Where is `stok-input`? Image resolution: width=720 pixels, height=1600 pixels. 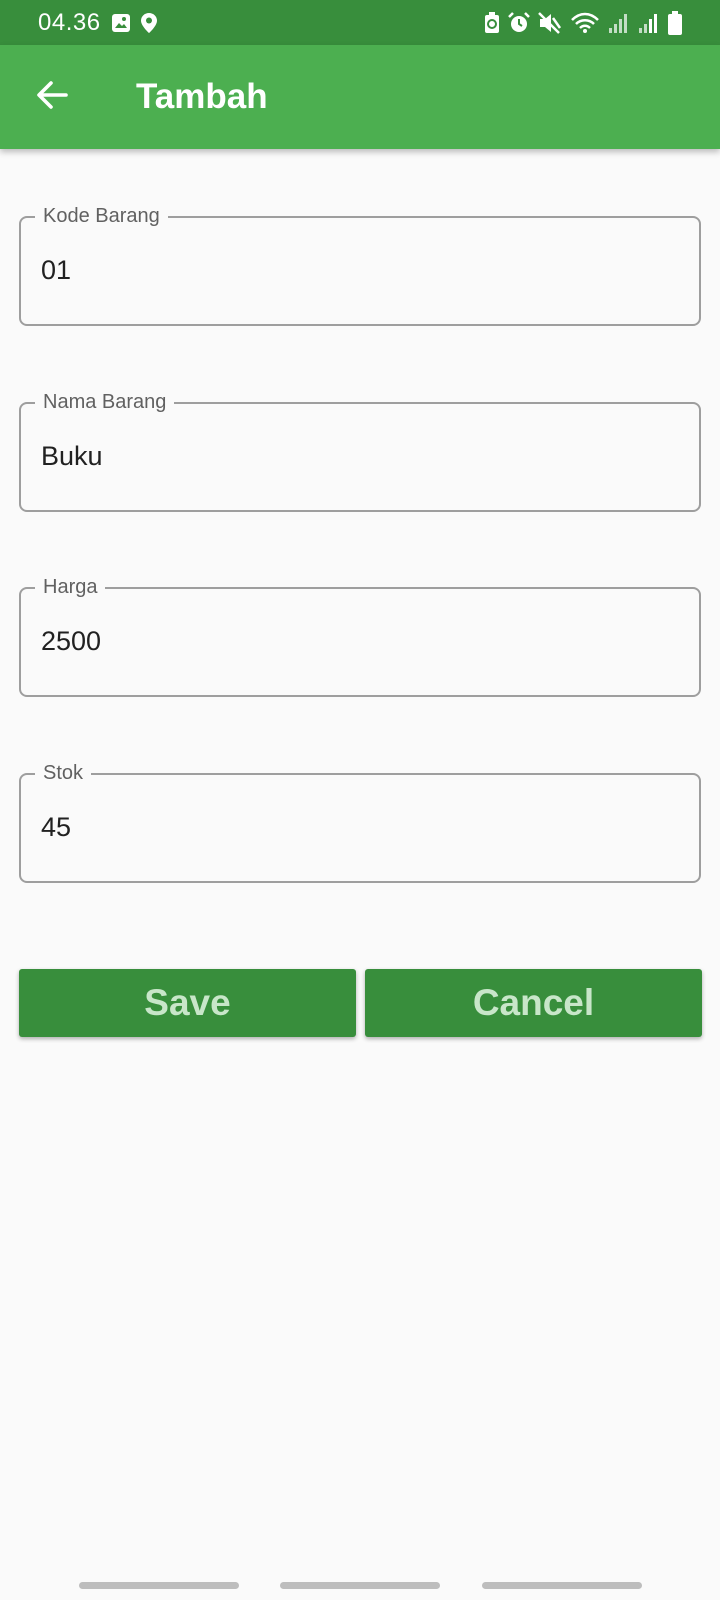 stok-input is located at coordinates (361, 827).